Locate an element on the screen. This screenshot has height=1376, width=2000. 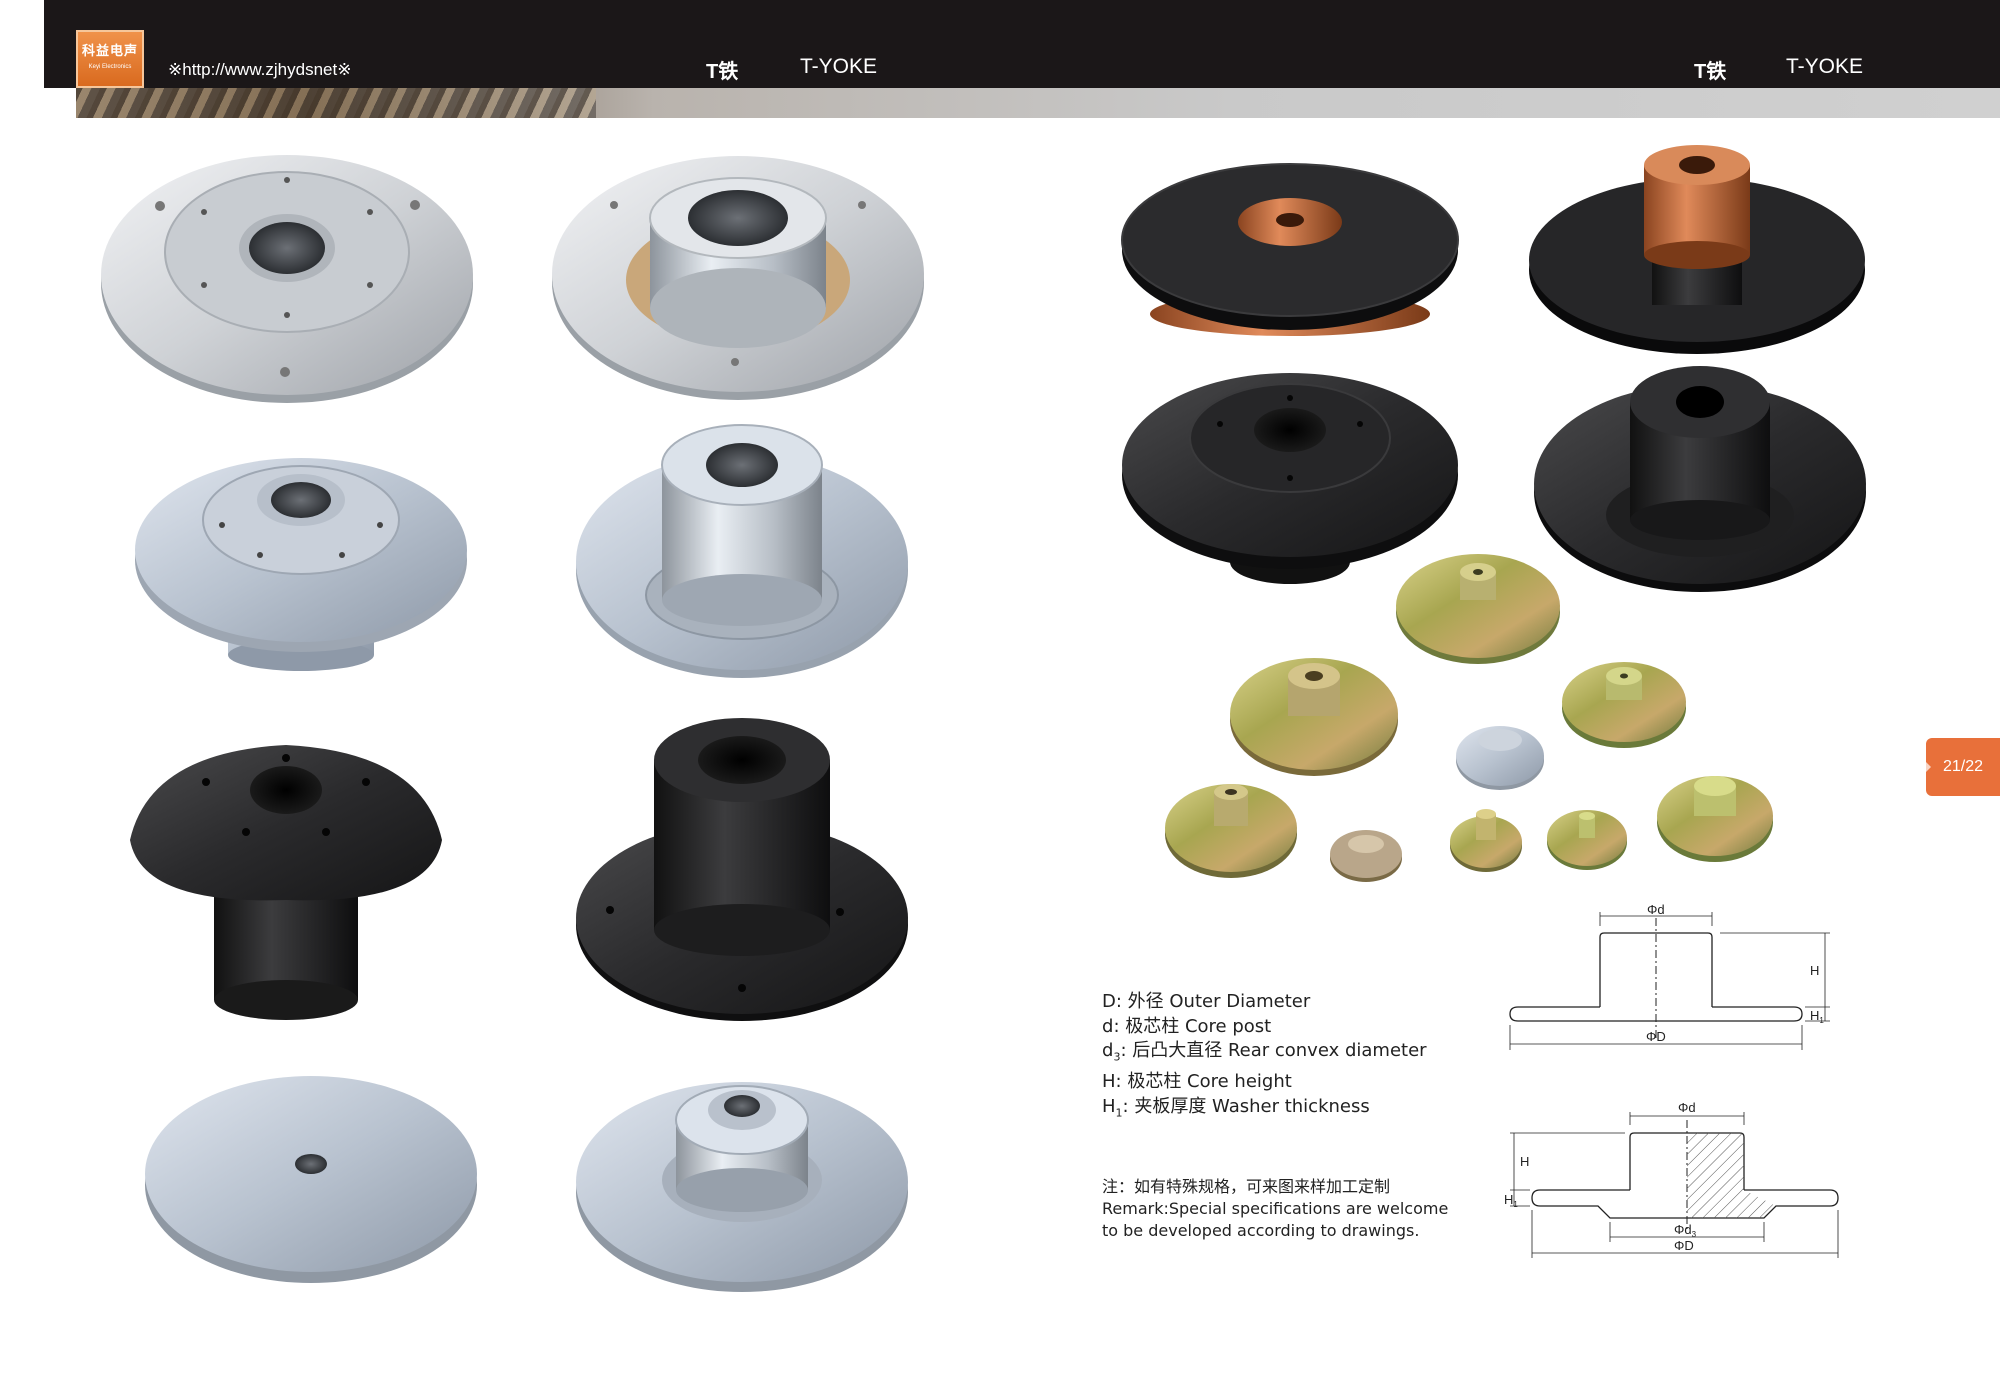
legend-item: D: 外径 Outer Diameter is located at coordinates (1206, 1001).